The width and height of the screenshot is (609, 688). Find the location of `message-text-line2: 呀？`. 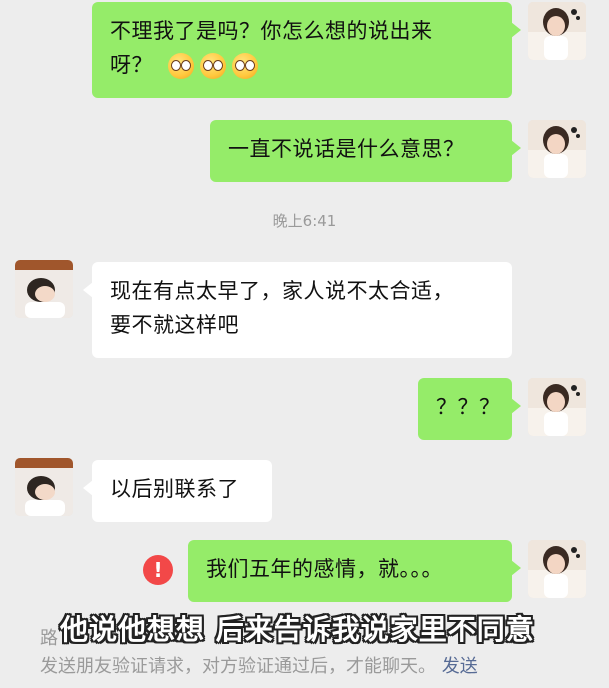

message-text-line2: 呀？ is located at coordinates (302, 65).